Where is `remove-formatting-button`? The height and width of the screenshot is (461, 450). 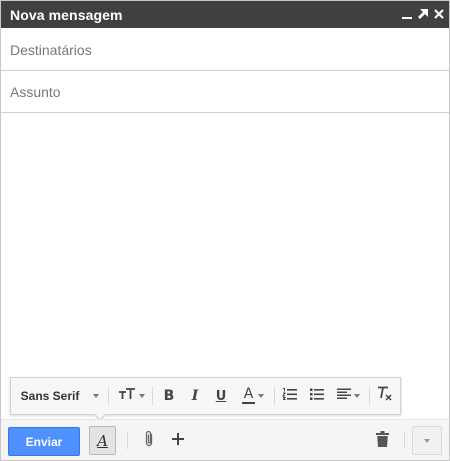
remove-formatting-button is located at coordinates (385, 396).